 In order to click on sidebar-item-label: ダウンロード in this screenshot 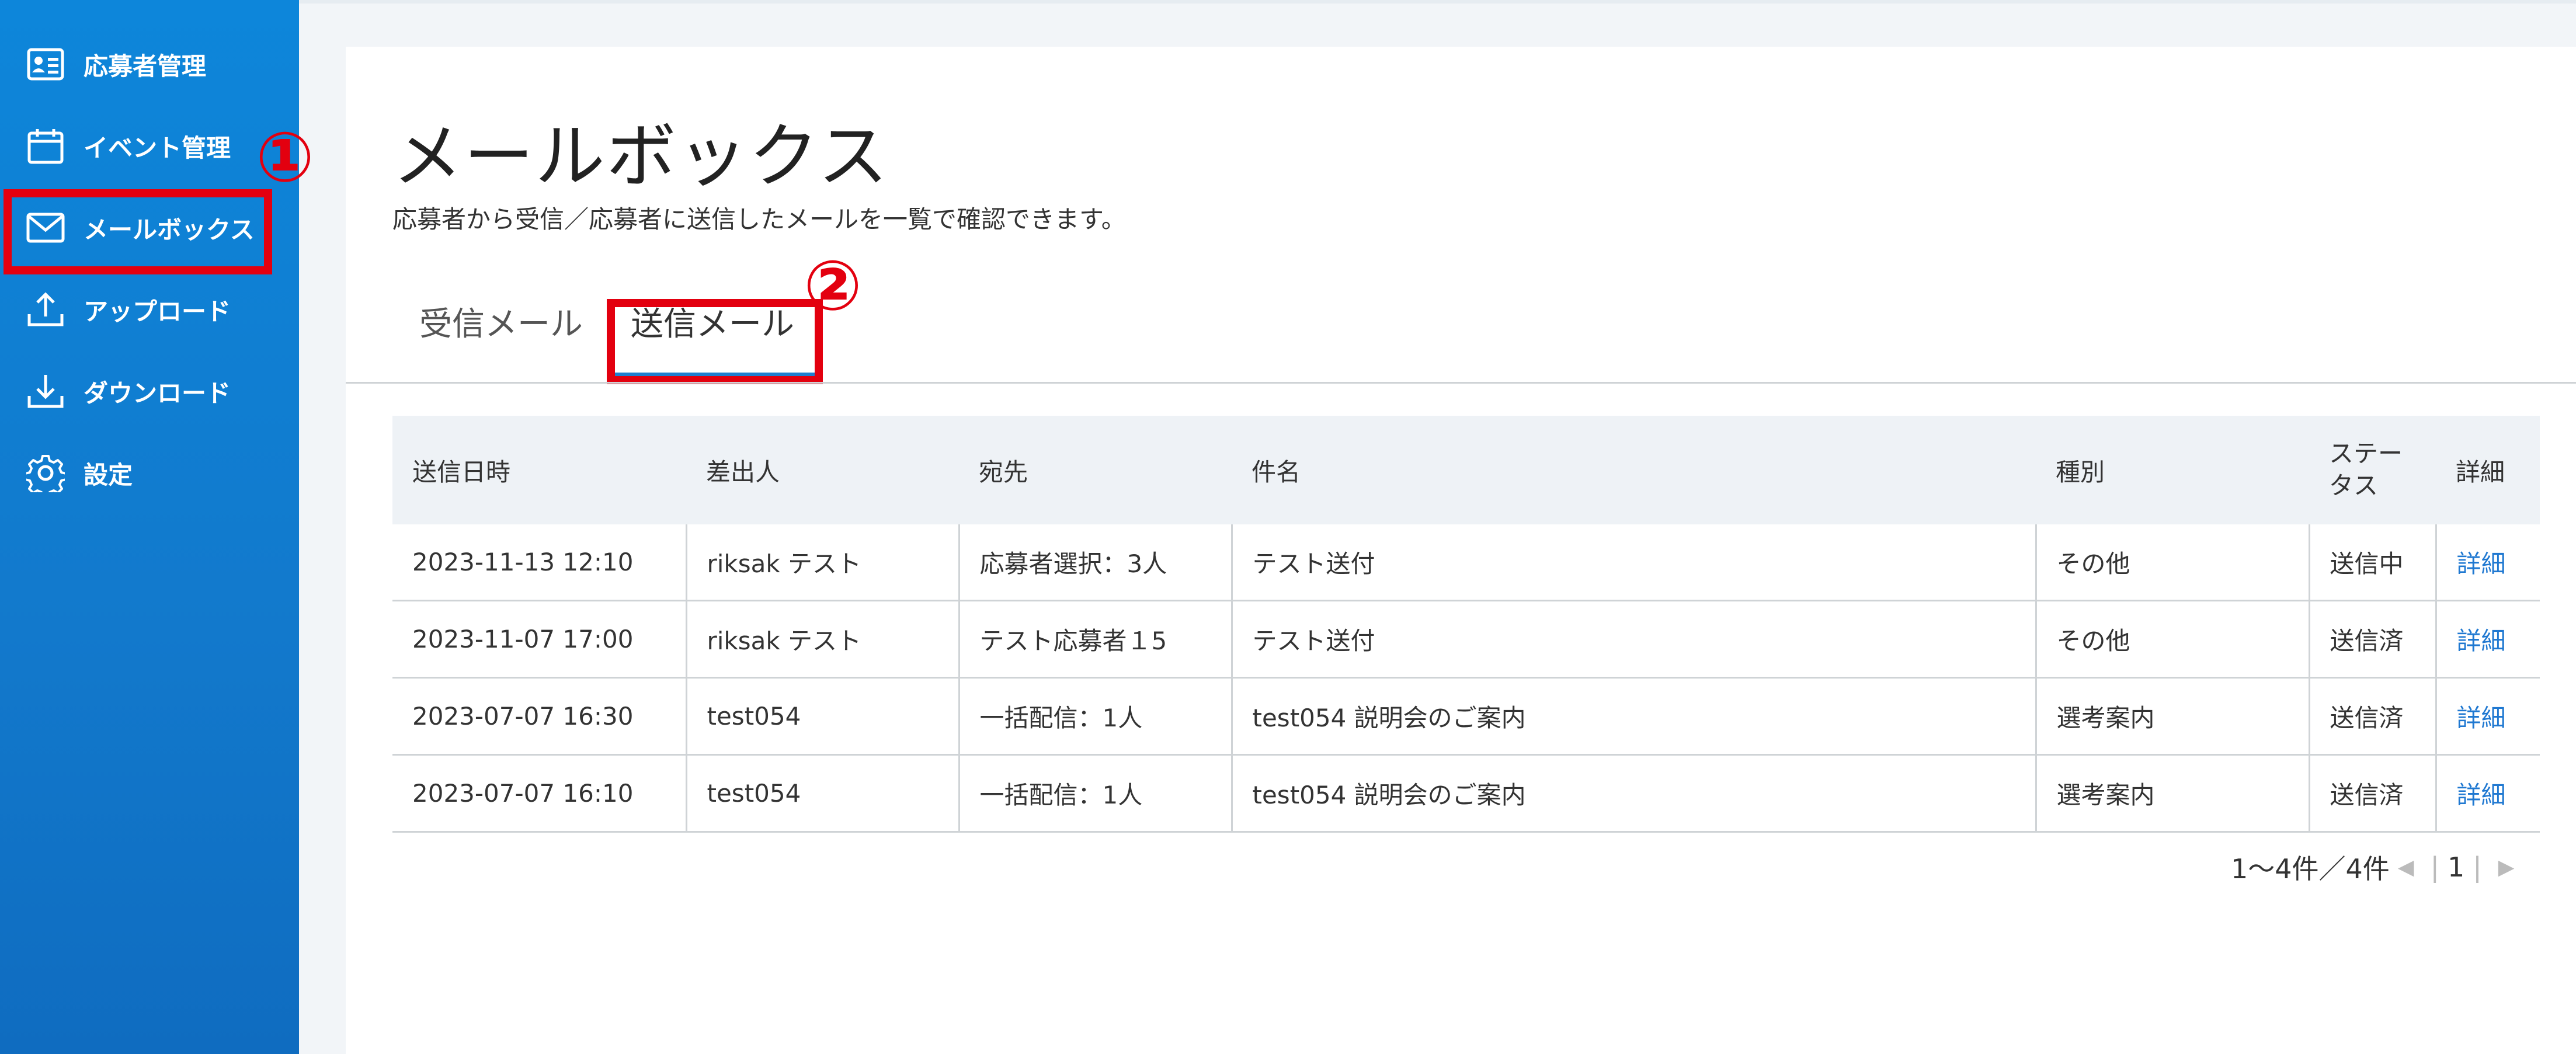, I will do `click(157, 393)`.